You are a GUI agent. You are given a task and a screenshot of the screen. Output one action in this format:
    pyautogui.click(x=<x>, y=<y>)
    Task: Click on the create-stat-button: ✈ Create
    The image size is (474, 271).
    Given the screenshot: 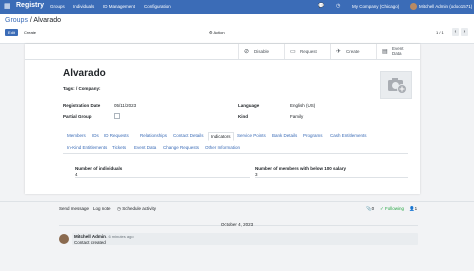 What is the action you would take?
    pyautogui.click(x=353, y=51)
    